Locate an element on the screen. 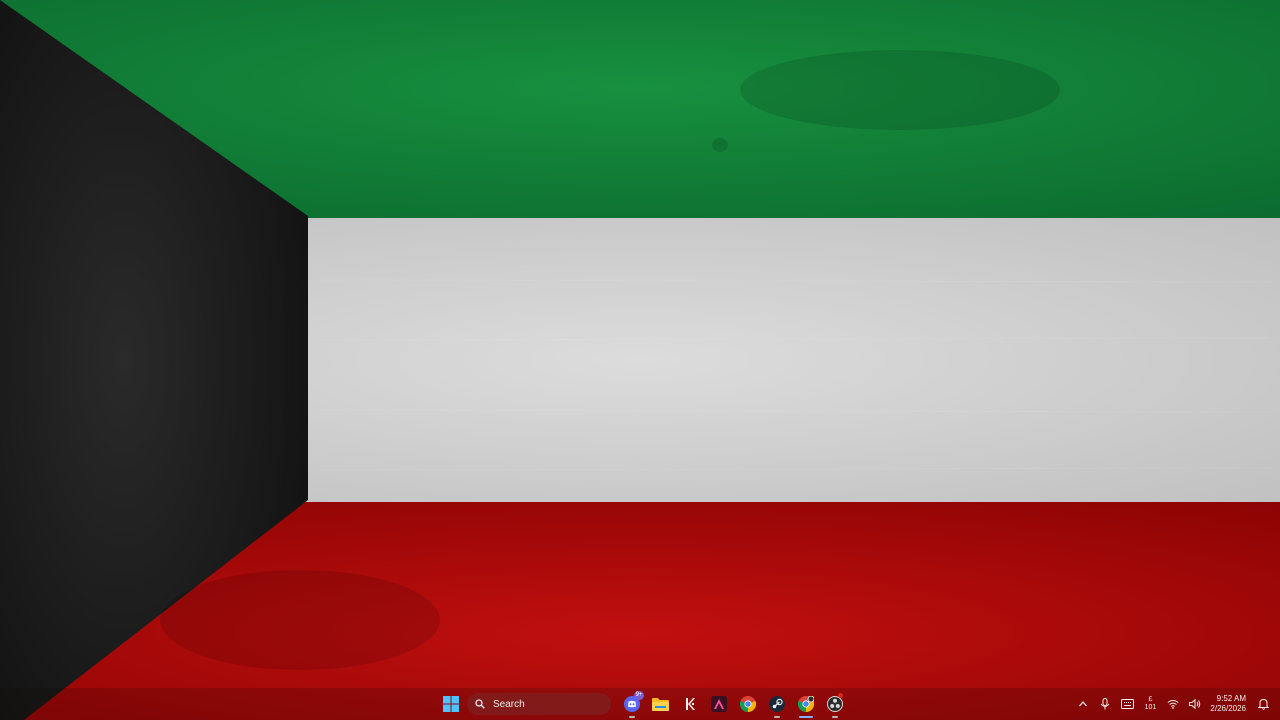 The image size is (1280, 720). recording-dot is located at coordinates (840, 695).